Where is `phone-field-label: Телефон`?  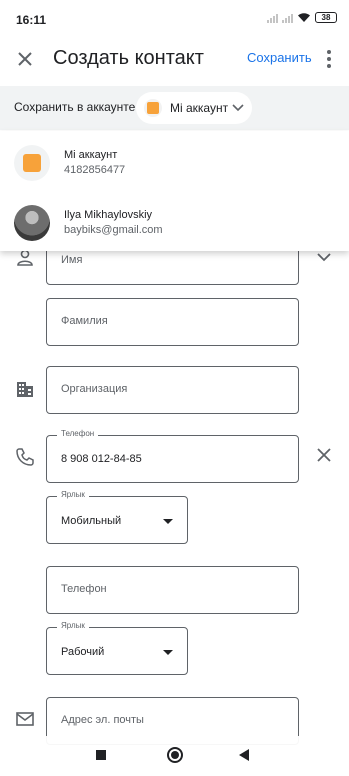
phone-field-label: Телефон is located at coordinates (78, 433).